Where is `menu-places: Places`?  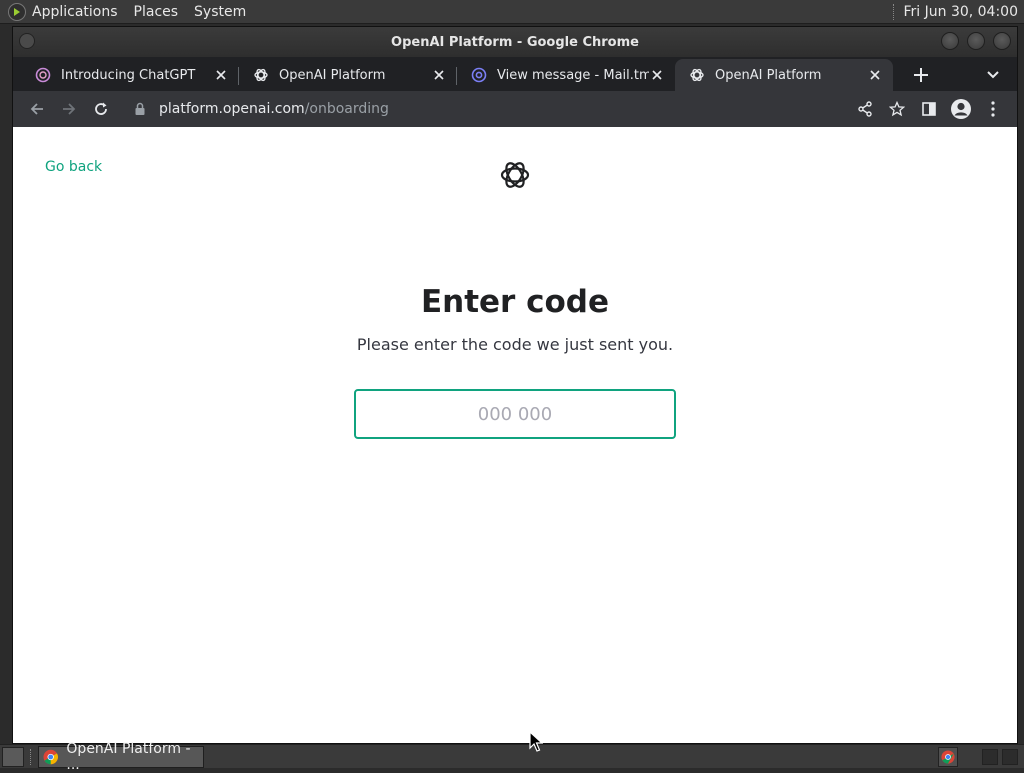
menu-places: Places is located at coordinates (156, 12).